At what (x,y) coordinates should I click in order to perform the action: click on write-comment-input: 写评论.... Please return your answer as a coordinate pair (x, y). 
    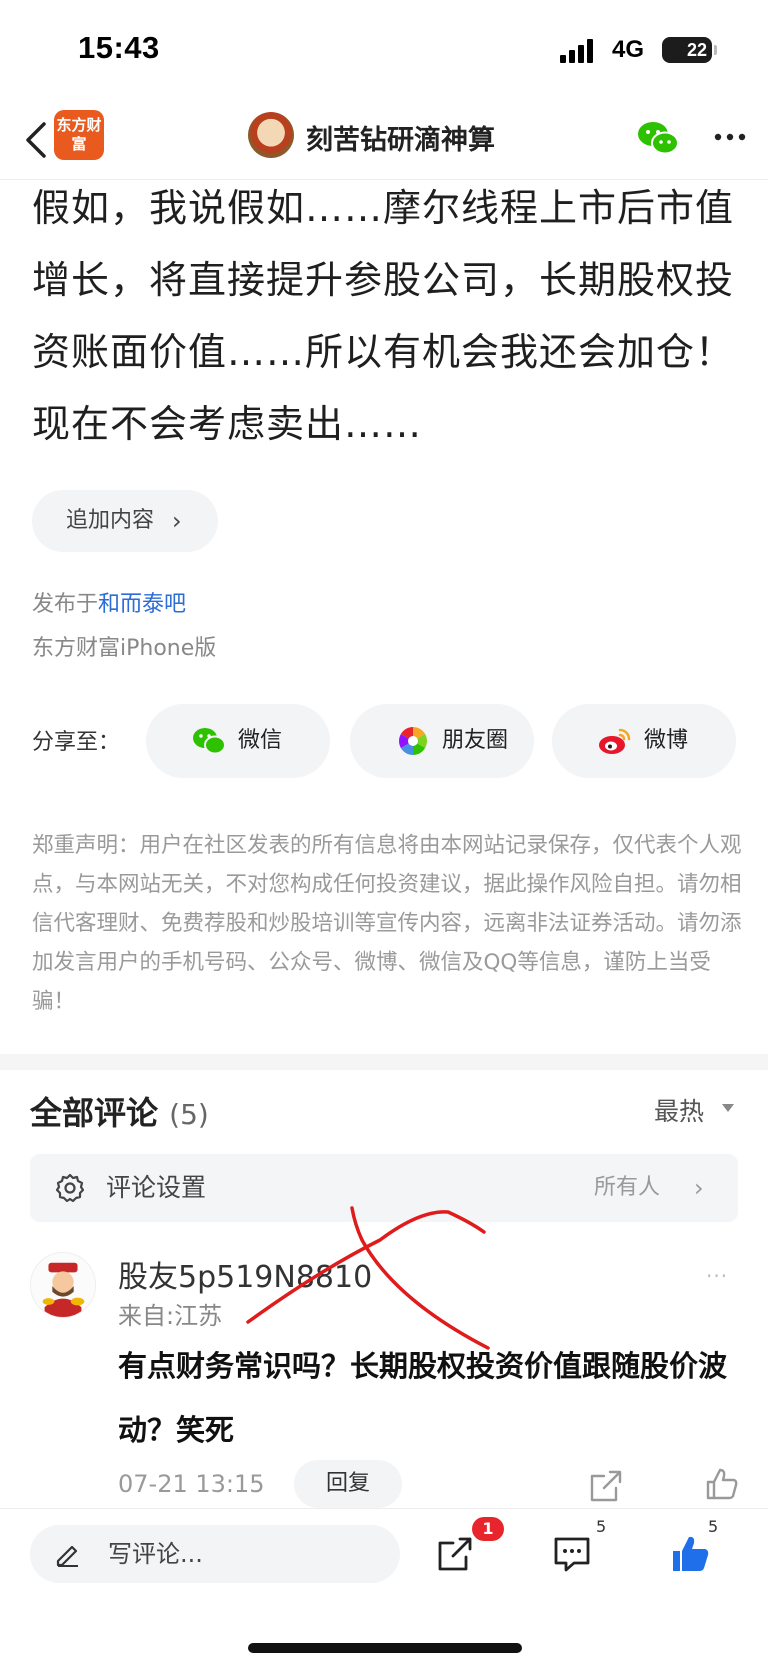
    Looking at the image, I should click on (215, 1554).